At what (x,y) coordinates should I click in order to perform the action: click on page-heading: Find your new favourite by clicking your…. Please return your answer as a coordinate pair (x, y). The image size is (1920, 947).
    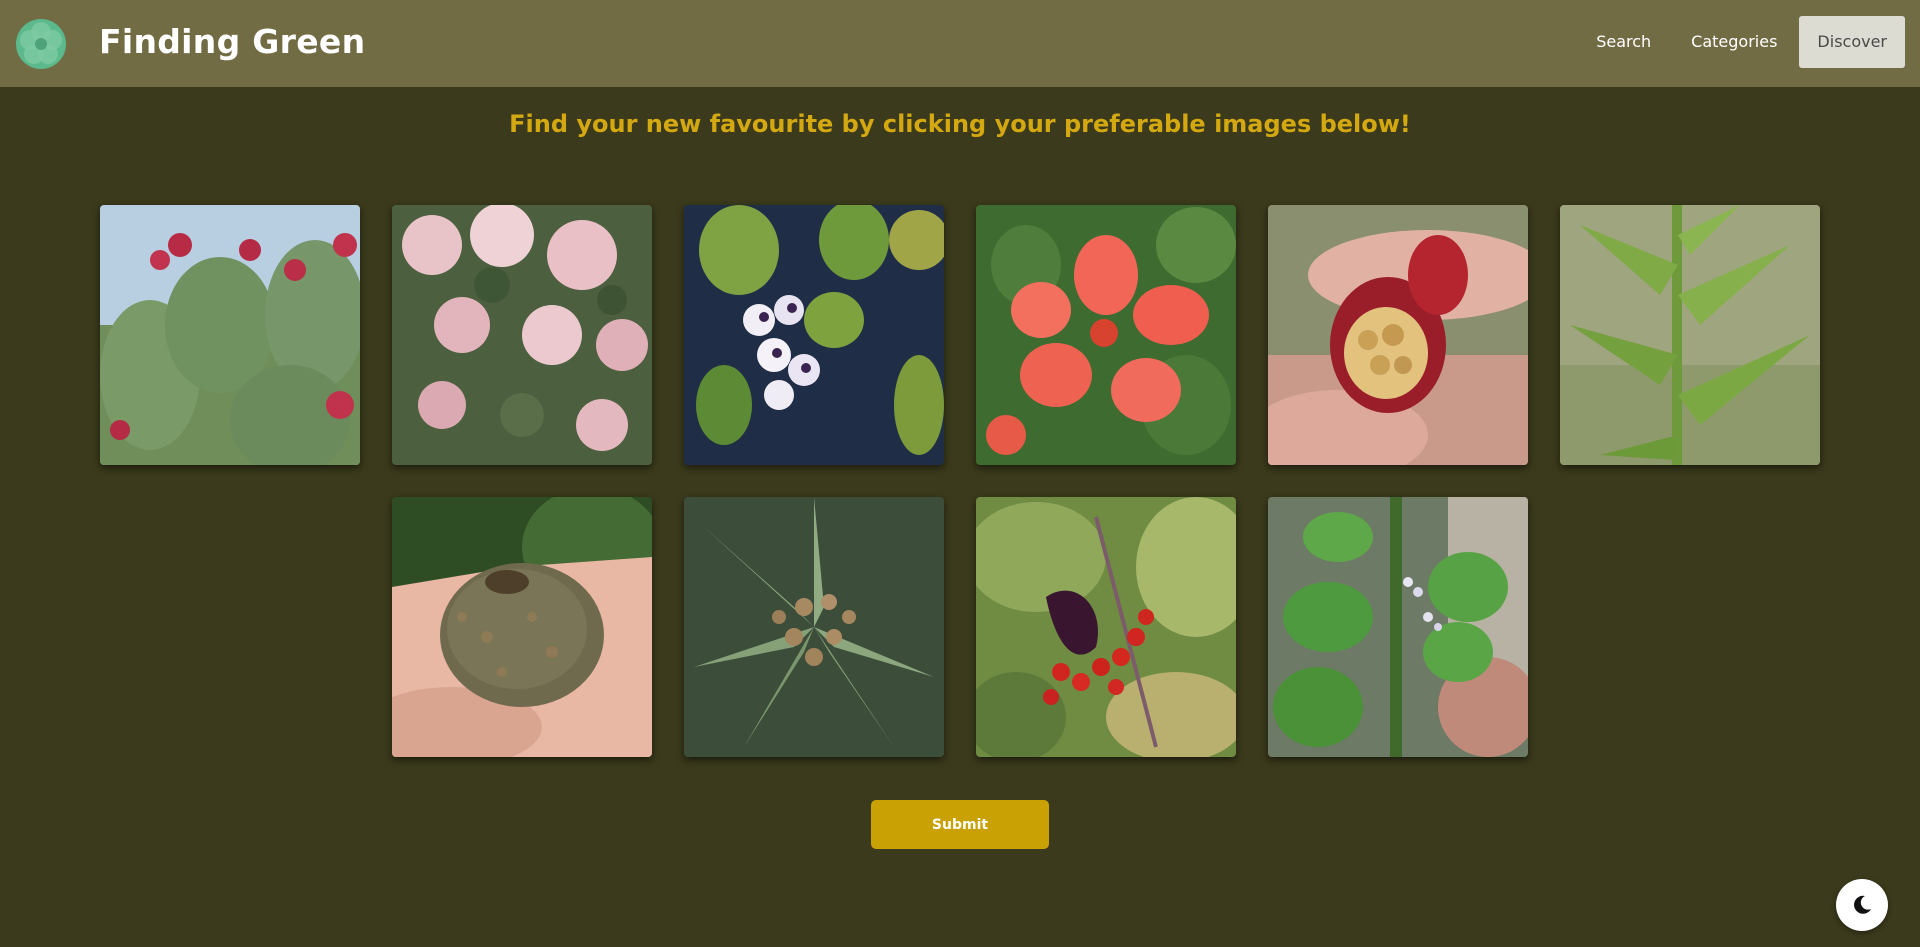
    Looking at the image, I should click on (960, 124).